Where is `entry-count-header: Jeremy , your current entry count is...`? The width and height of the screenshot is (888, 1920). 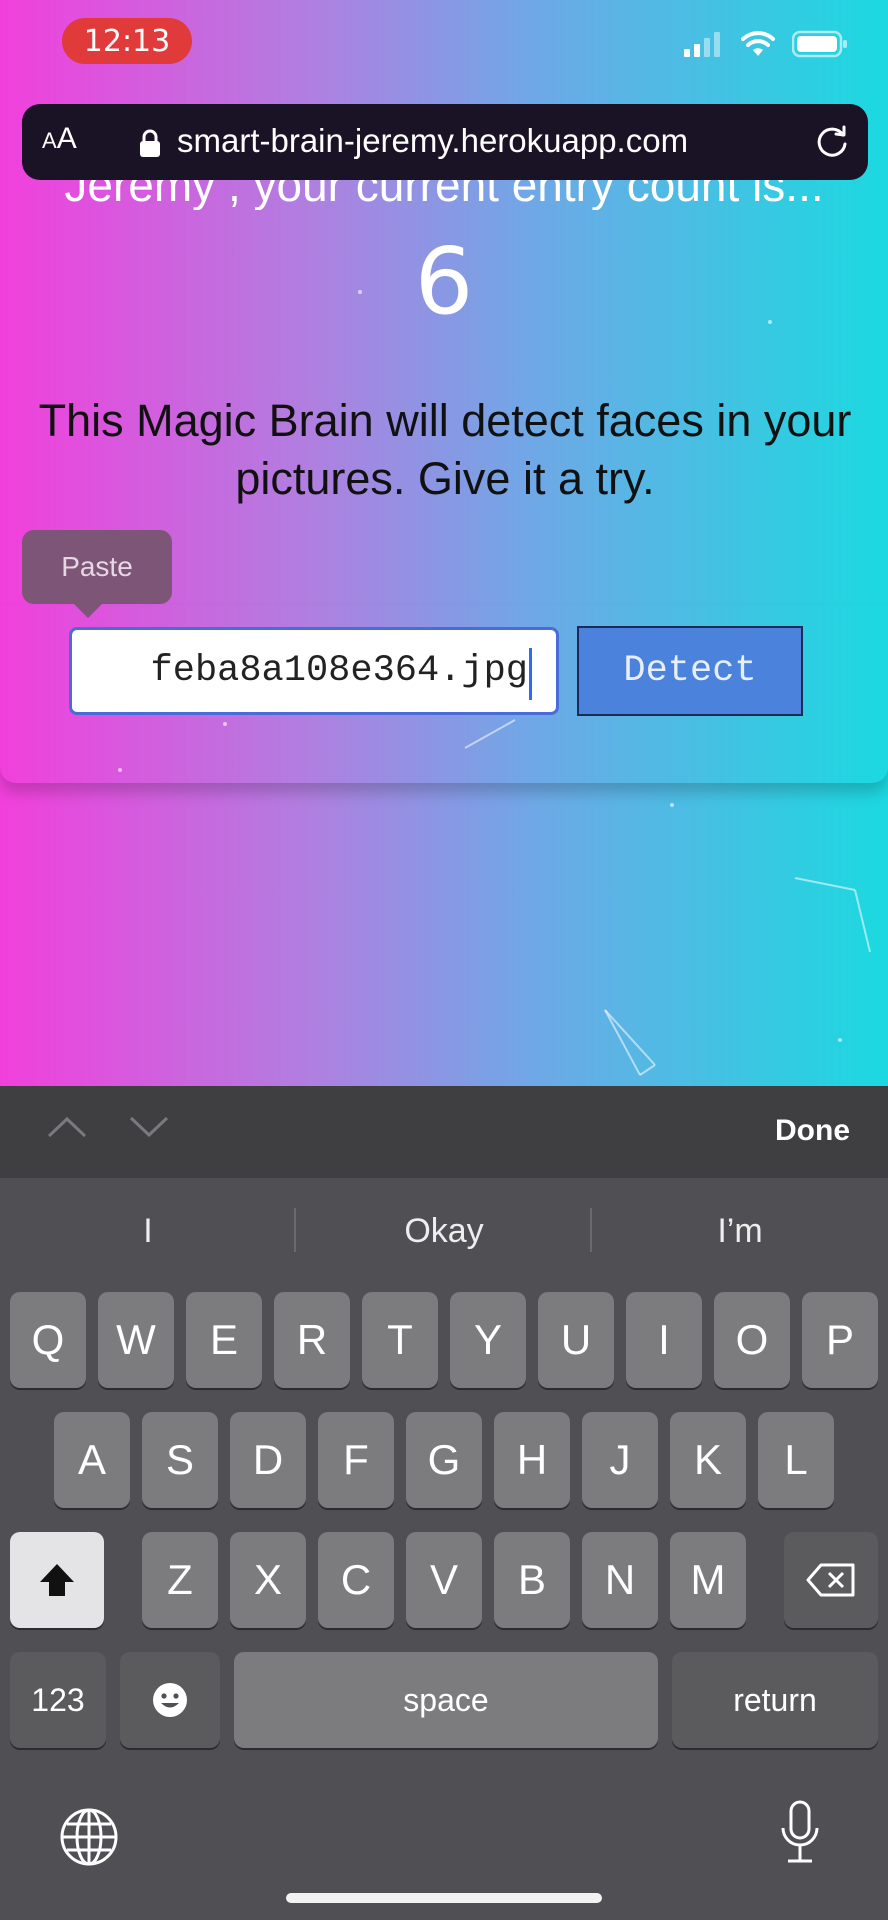
entry-count-header: Jeremy , your current entry count is... is located at coordinates (444, 195).